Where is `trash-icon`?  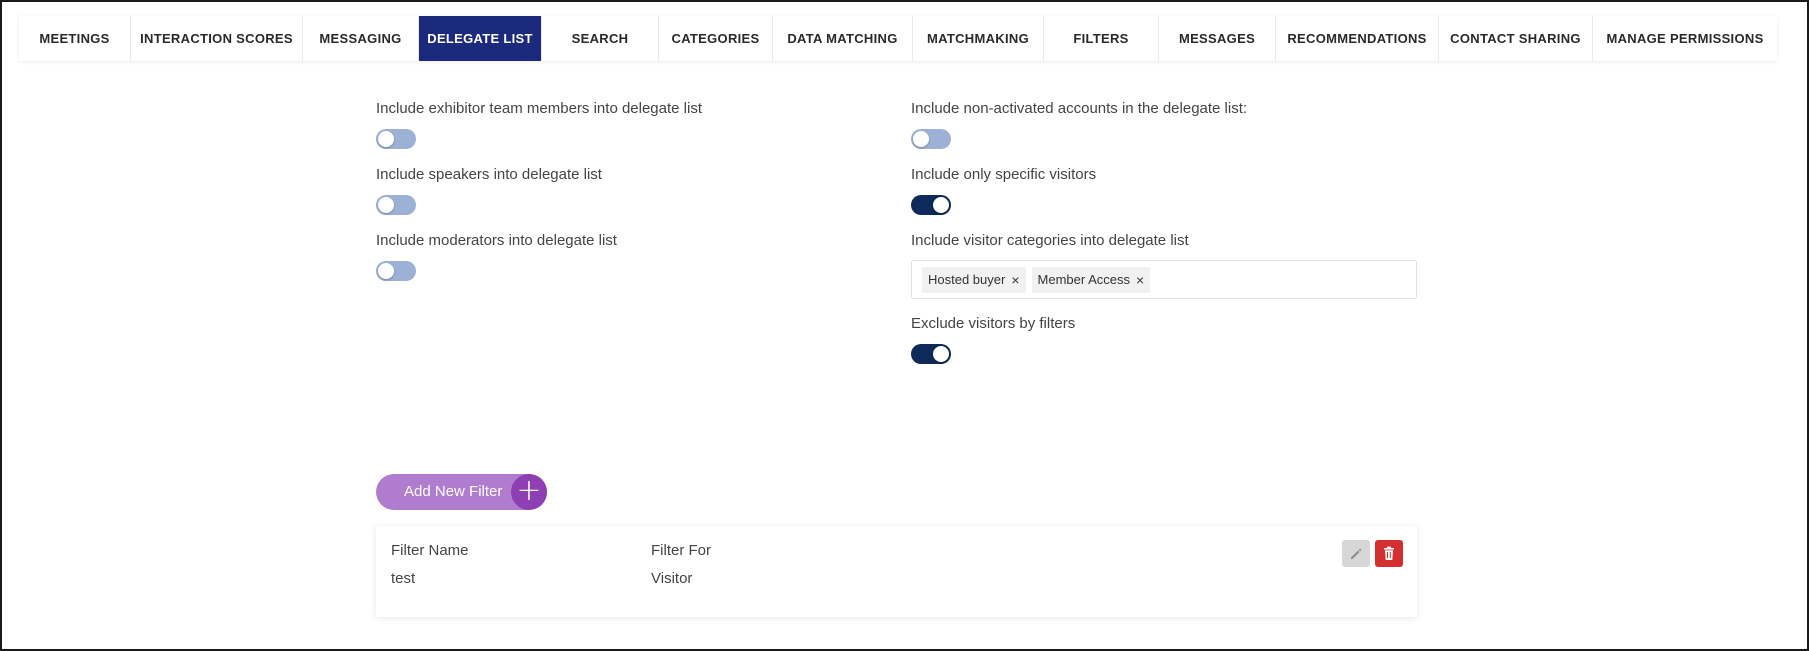 trash-icon is located at coordinates (1389, 553).